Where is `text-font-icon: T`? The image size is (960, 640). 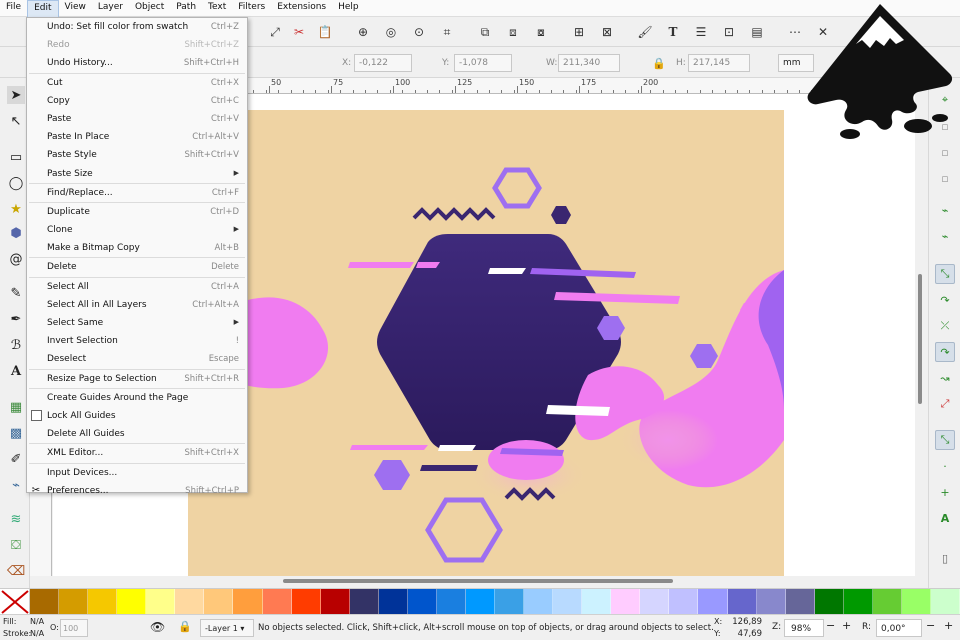
text-font-icon: T is located at coordinates (673, 32).